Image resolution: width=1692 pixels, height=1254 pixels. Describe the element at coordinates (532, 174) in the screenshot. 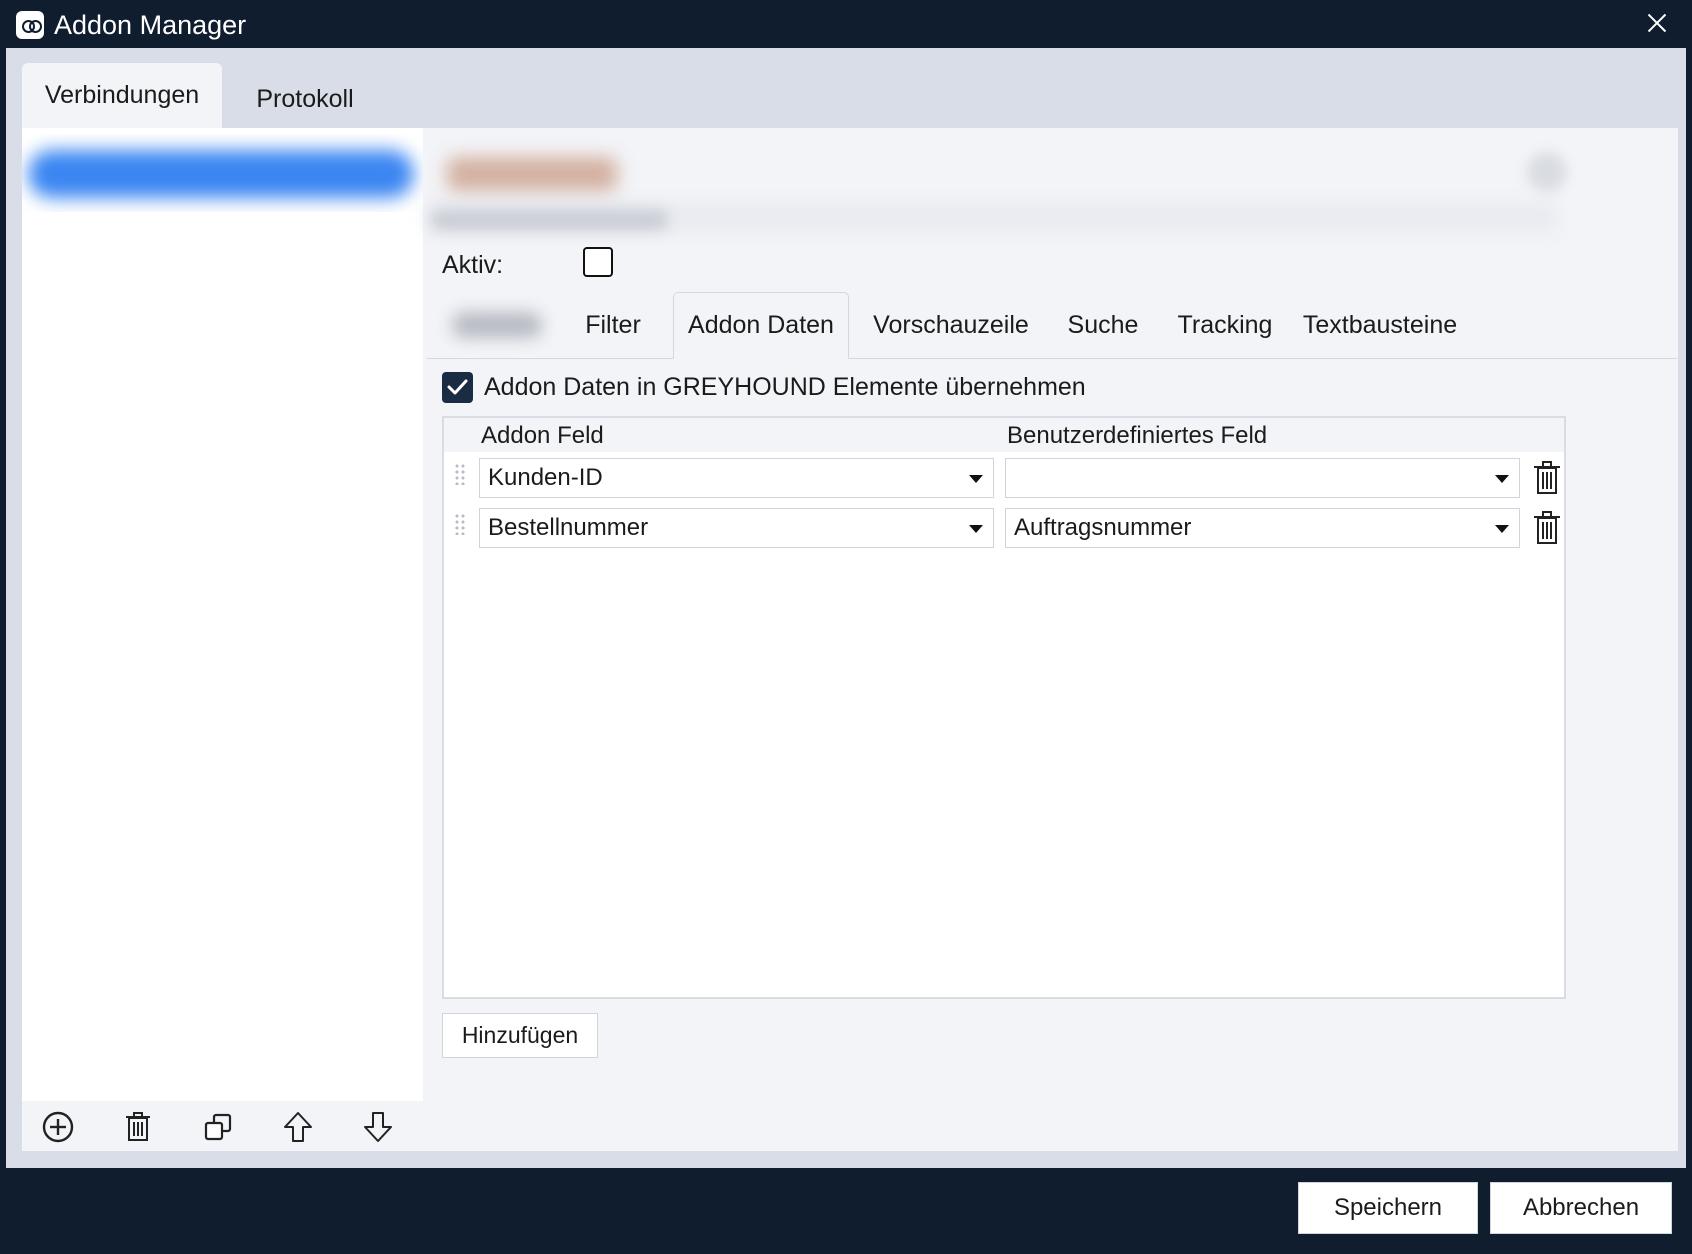

I see `redacted-title` at that location.